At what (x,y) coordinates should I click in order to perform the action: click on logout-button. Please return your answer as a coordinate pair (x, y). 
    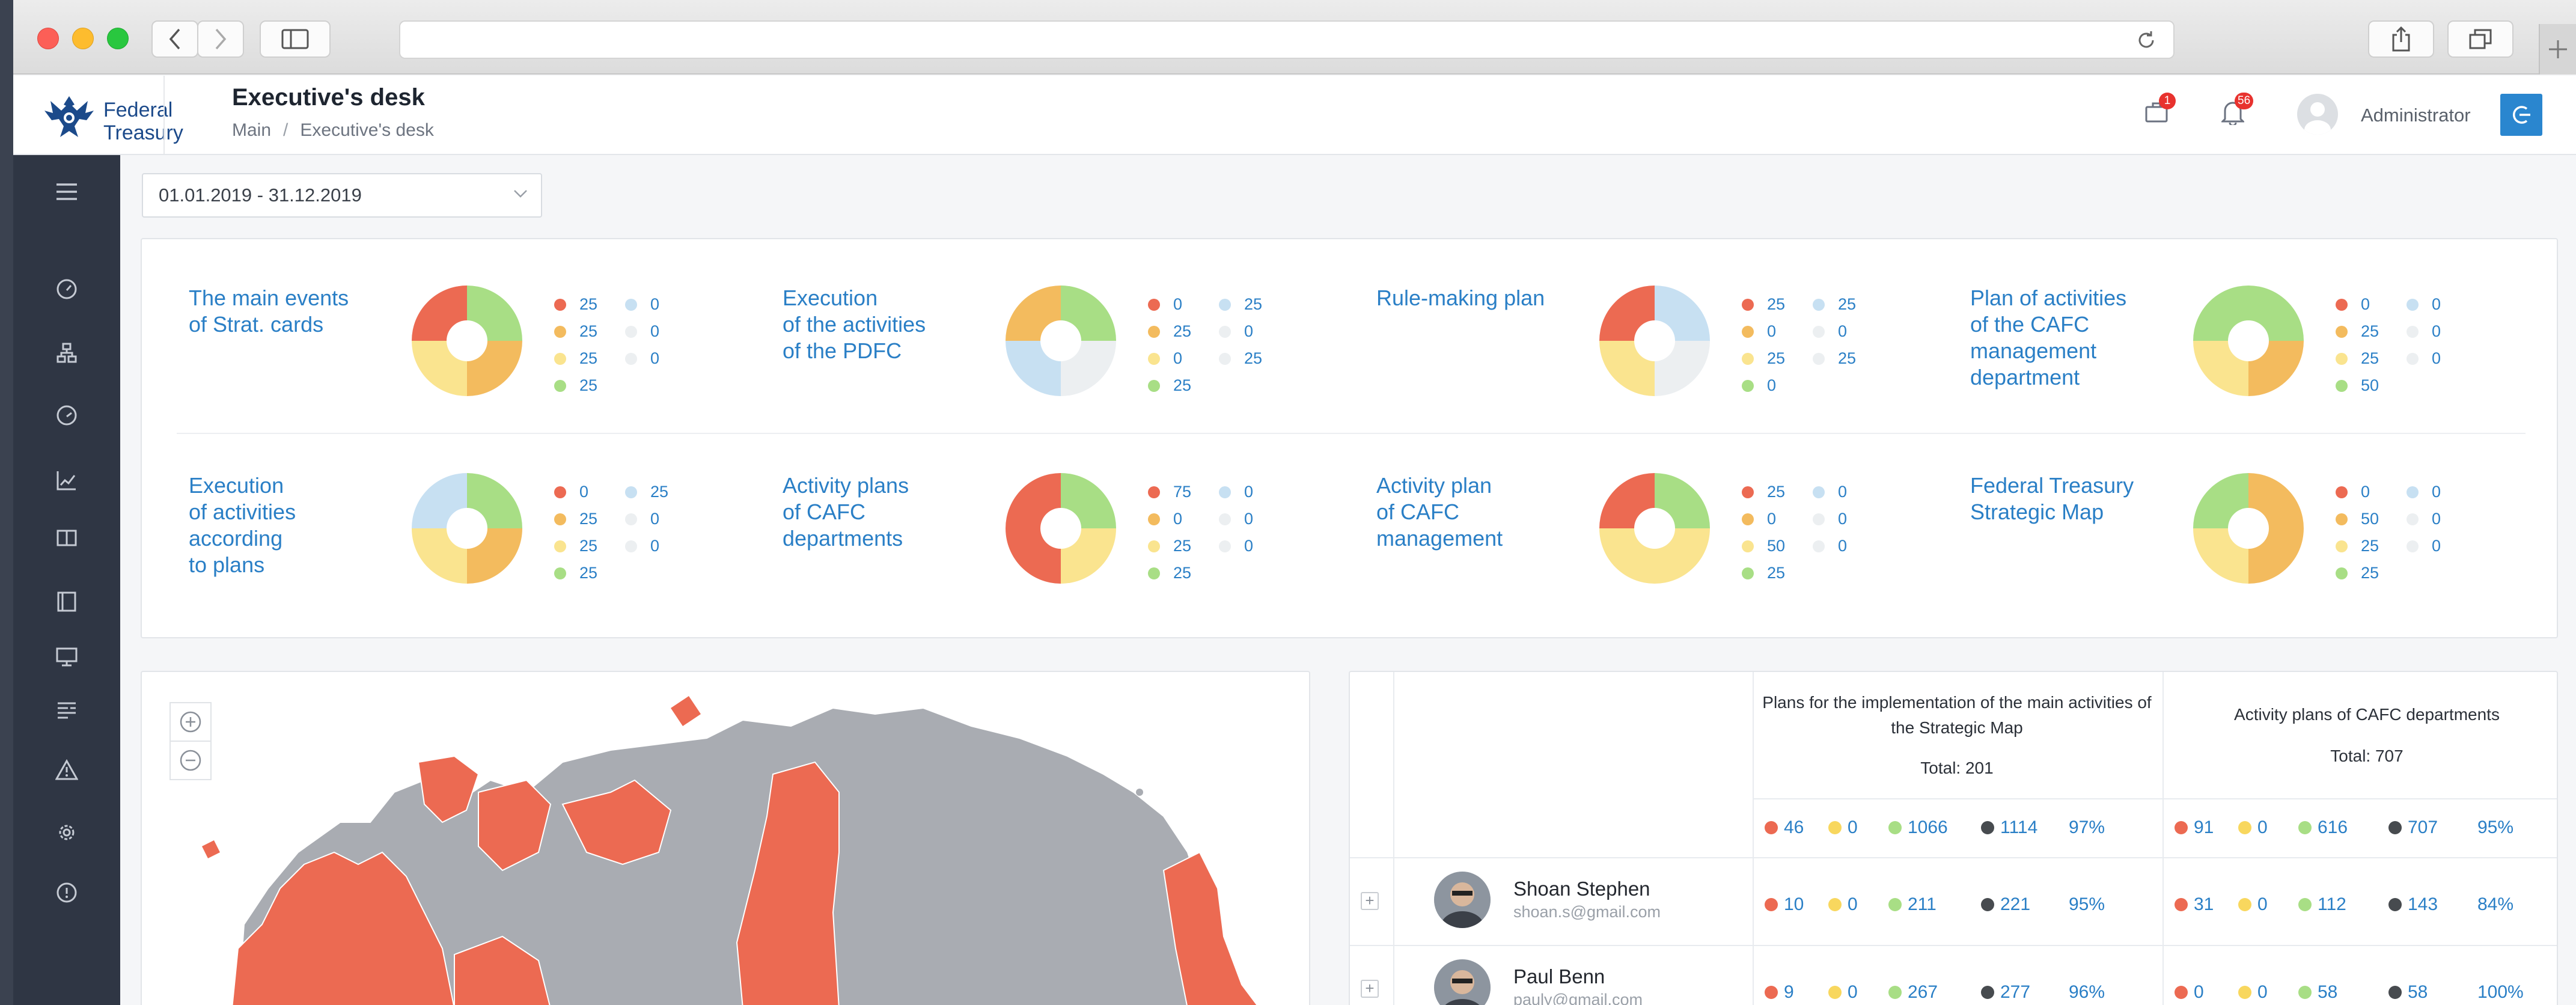
    Looking at the image, I should click on (2521, 115).